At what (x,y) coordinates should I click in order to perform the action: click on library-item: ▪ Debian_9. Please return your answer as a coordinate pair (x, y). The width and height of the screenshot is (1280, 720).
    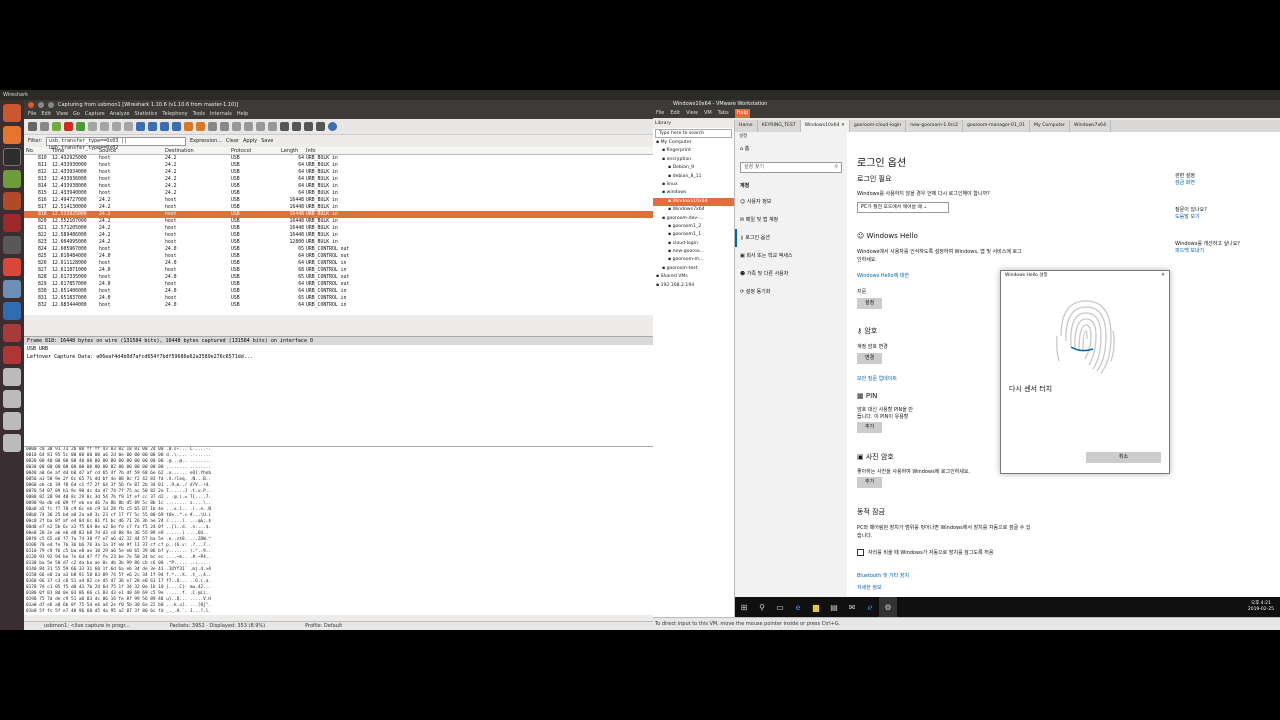
    Looking at the image, I should click on (693, 168).